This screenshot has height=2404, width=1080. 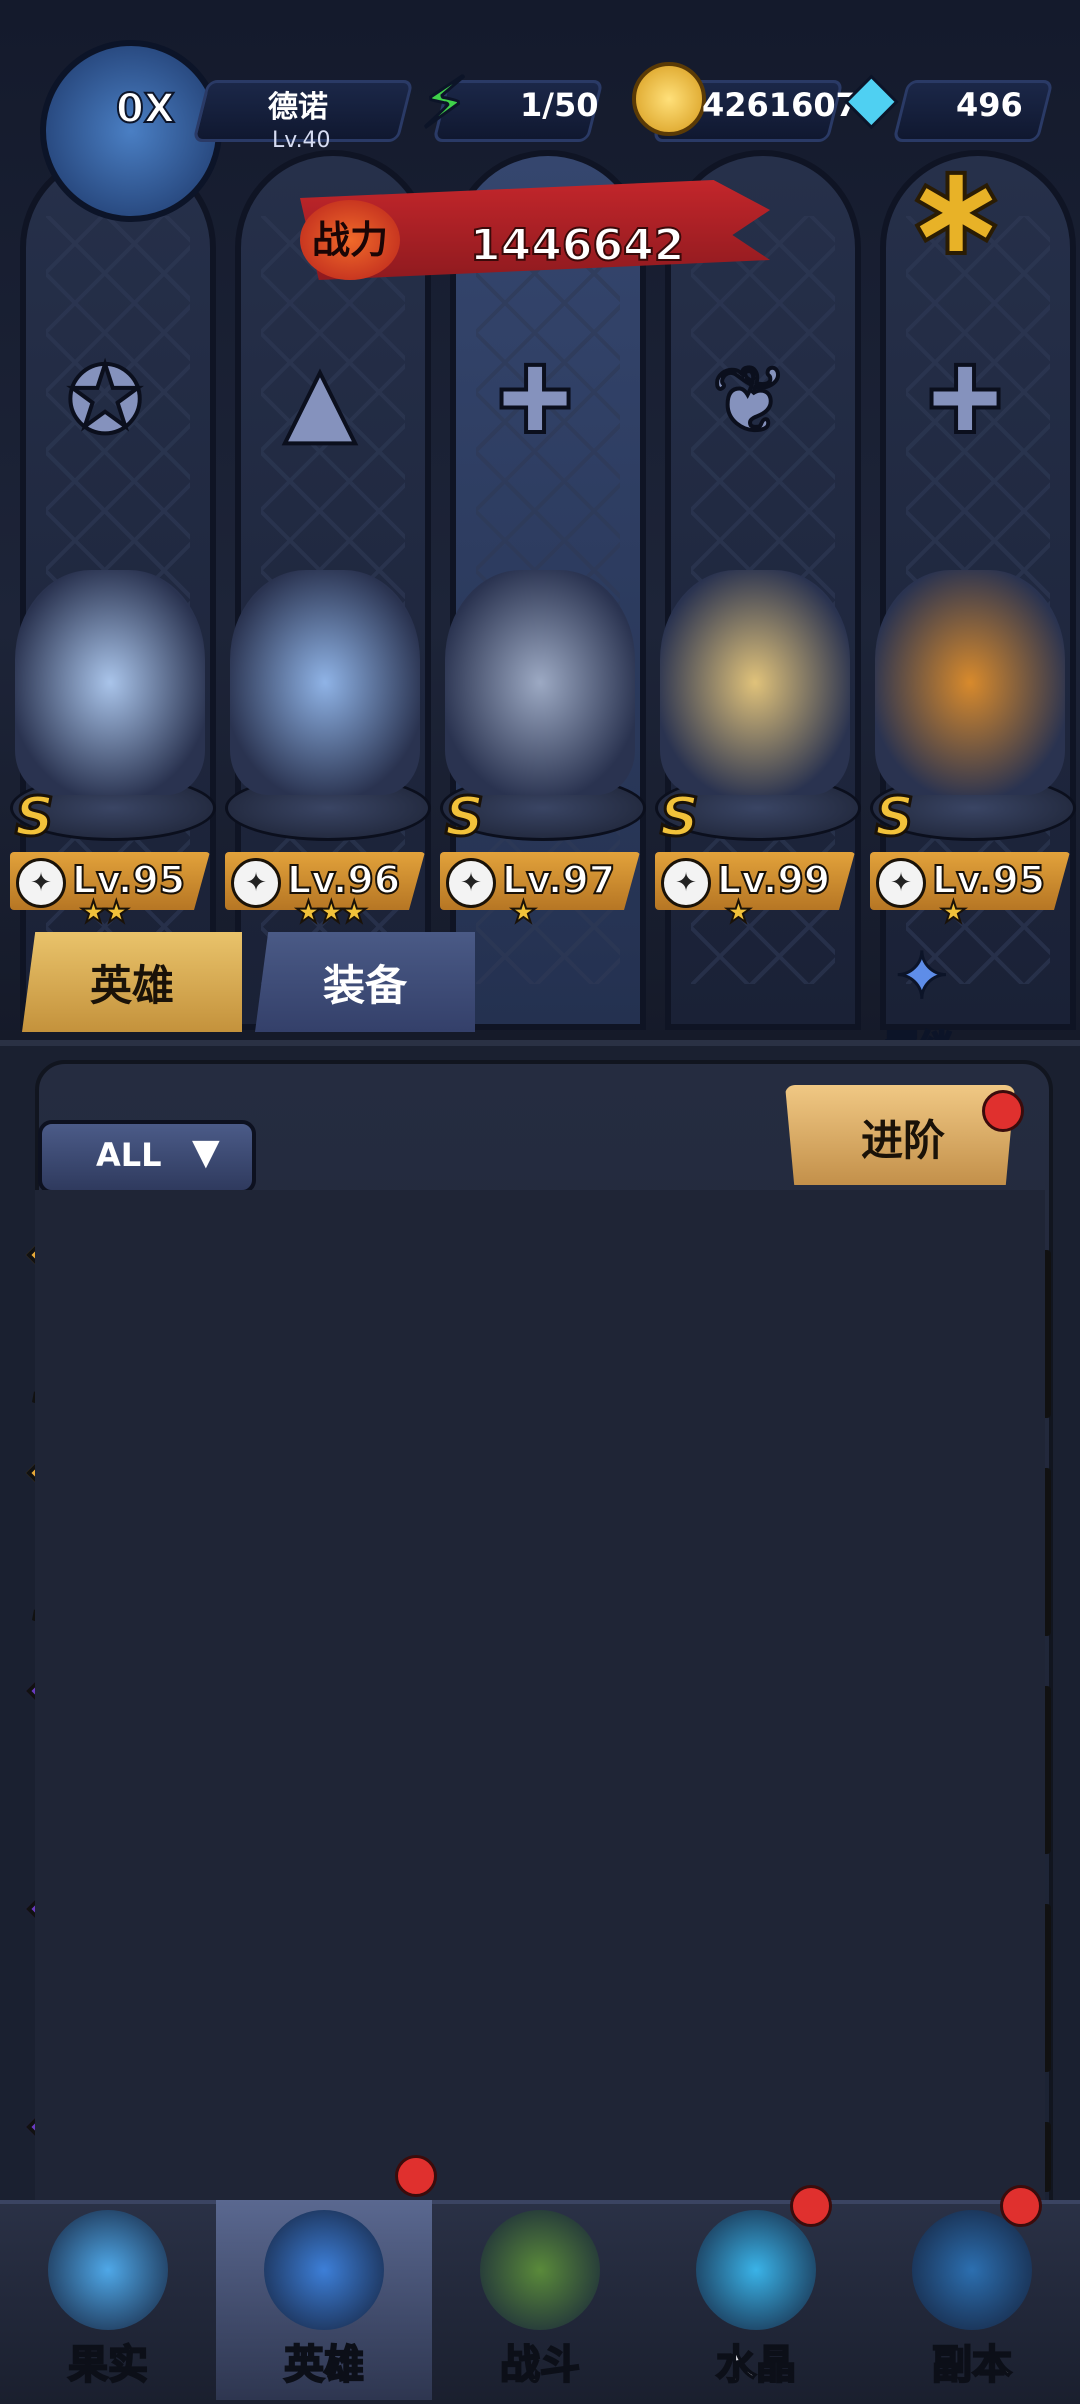 I want to click on nav-2: 战斗, so click(x=540, y=2300).